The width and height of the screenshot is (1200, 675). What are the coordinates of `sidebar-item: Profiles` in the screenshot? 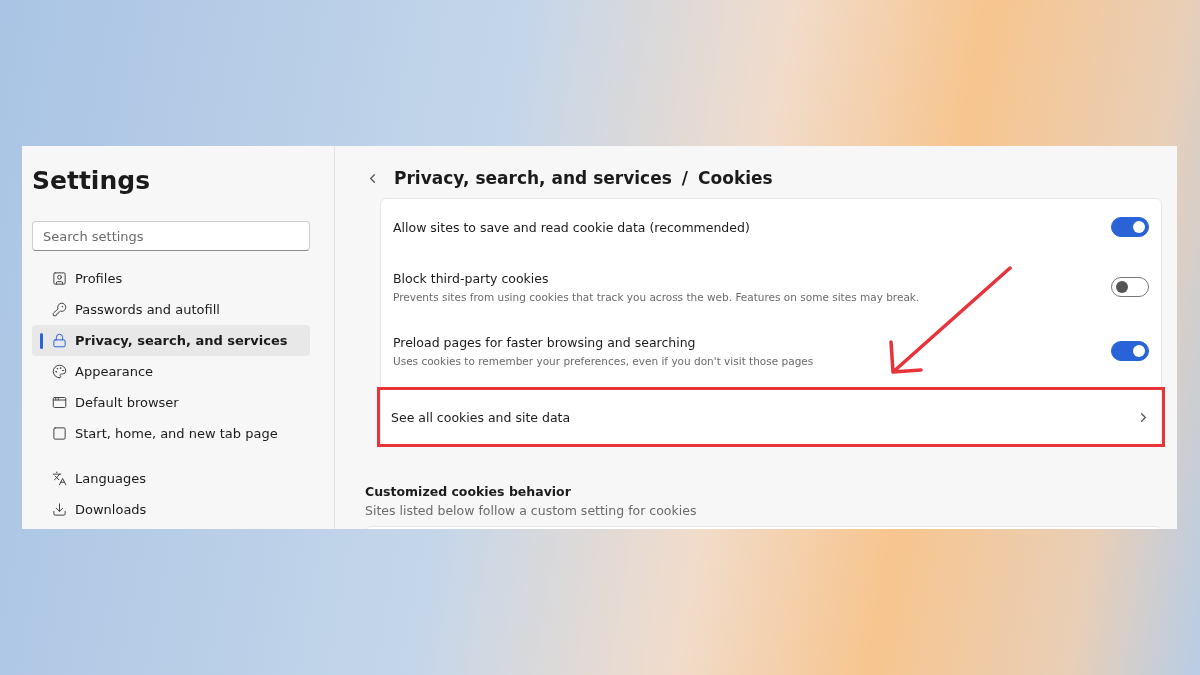 It's located at (171, 278).